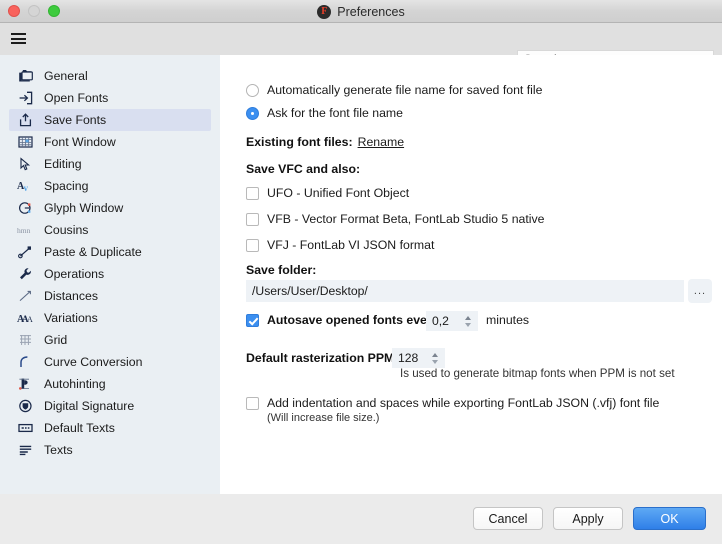  What do you see at coordinates (93, 252) in the screenshot?
I see `sidebar-item-label: Paste & Duplicate` at bounding box center [93, 252].